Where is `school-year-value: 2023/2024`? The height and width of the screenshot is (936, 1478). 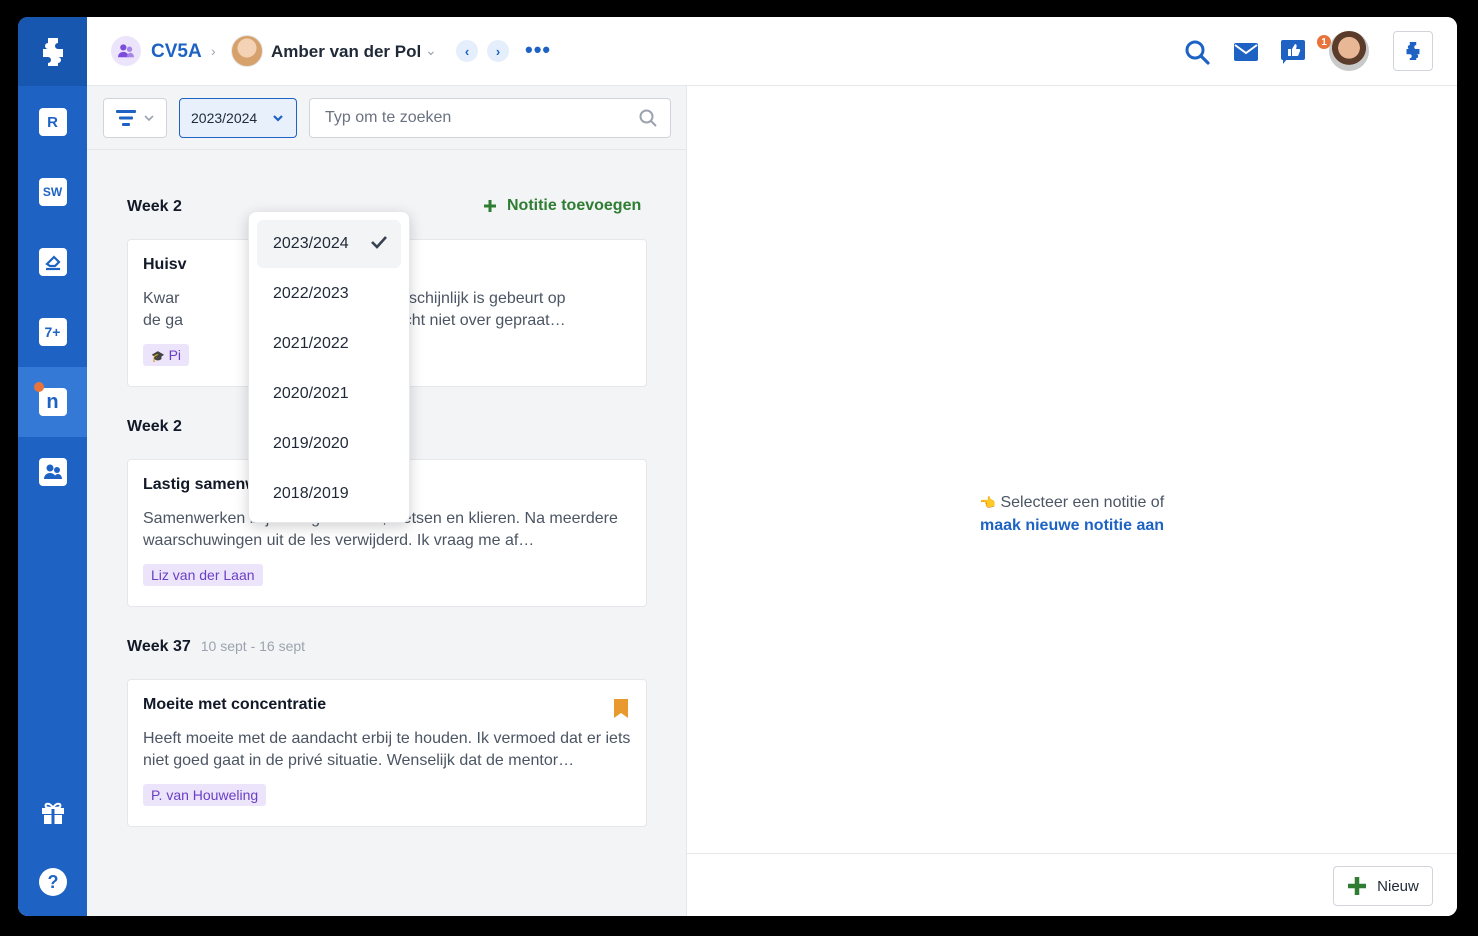
school-year-value: 2023/2024 is located at coordinates (224, 118).